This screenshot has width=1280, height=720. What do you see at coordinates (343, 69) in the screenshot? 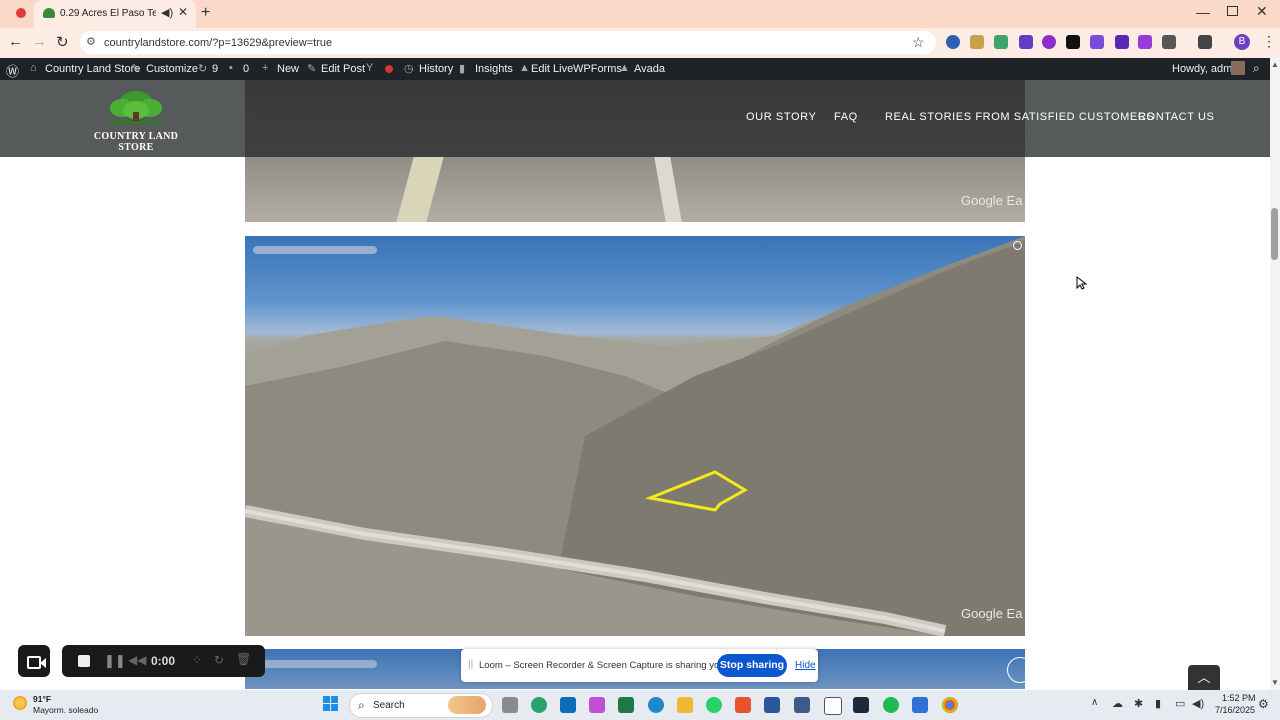
I see `admin-edit-post: Edit Post` at bounding box center [343, 69].